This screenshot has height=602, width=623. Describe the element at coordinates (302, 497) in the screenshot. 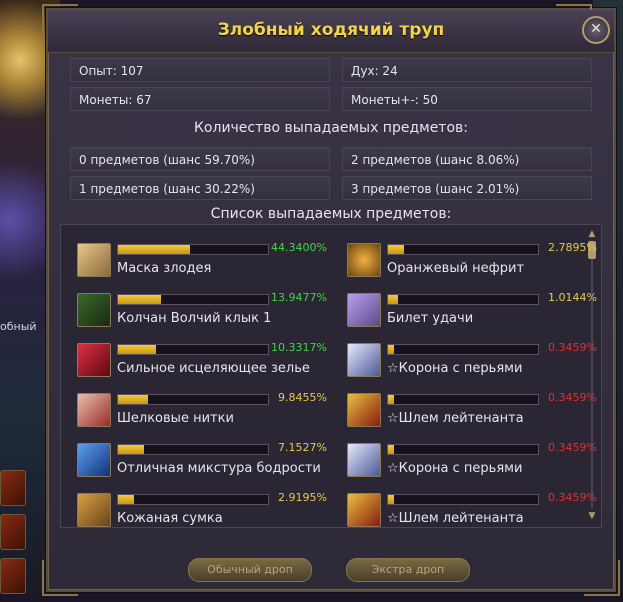

I see `drop-chance-percent: 2.9195%` at that location.